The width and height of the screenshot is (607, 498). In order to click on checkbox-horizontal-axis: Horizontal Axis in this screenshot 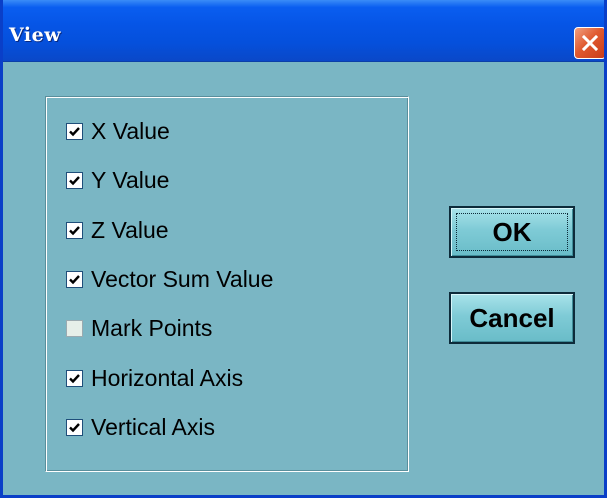, I will do `click(154, 378)`.